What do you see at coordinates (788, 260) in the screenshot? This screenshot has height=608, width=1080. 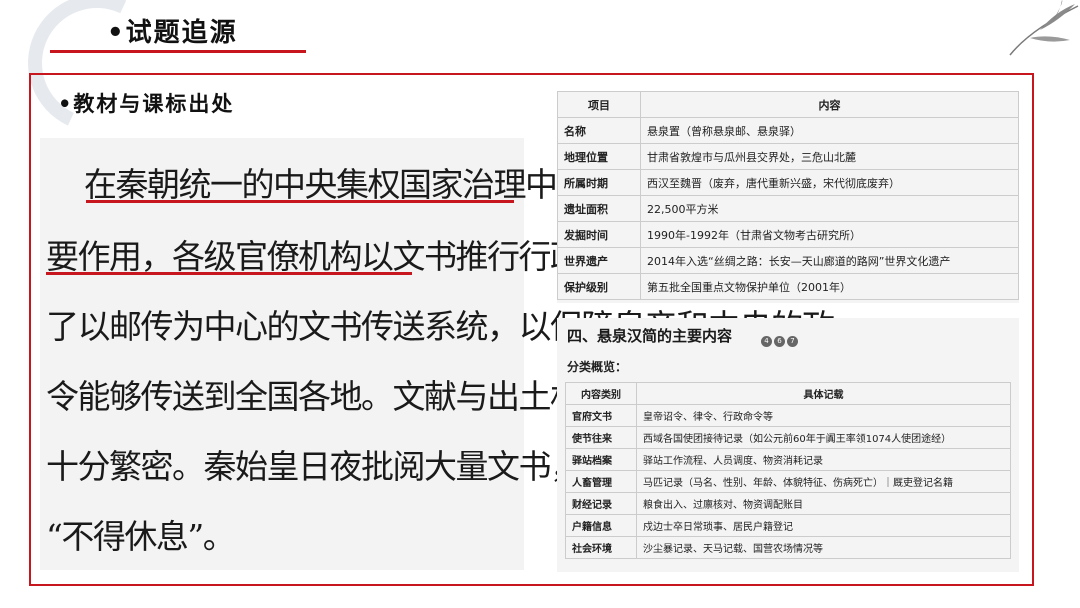 I see `table-row: 世界遗产 2014年入选“丝绸之路：长安—天山廊道的路网”世界文化遗产` at bounding box center [788, 260].